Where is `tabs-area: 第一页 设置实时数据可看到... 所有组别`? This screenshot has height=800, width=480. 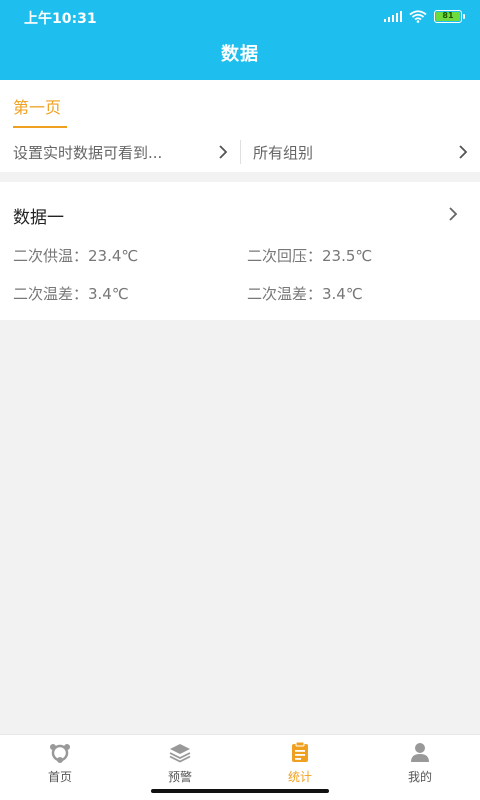
tabs-area: 第一页 设置实时数据可看到... 所有组别 is located at coordinates (240, 126).